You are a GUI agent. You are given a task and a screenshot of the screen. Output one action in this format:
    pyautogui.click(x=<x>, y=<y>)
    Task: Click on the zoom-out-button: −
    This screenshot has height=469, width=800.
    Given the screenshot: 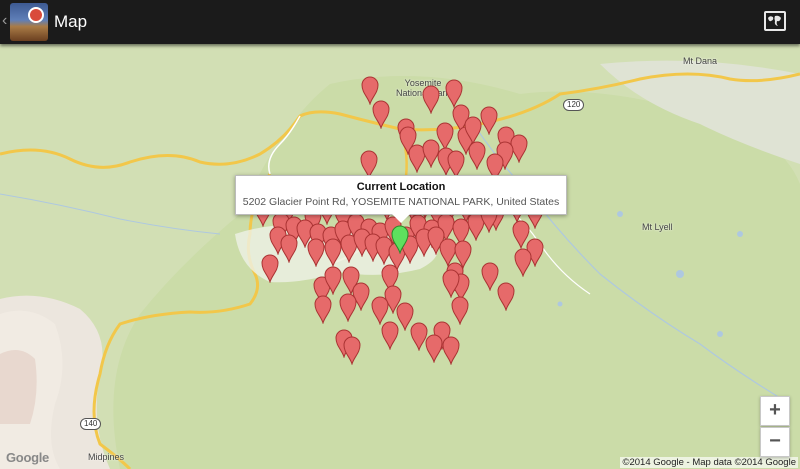 What is the action you would take?
    pyautogui.click(x=775, y=442)
    